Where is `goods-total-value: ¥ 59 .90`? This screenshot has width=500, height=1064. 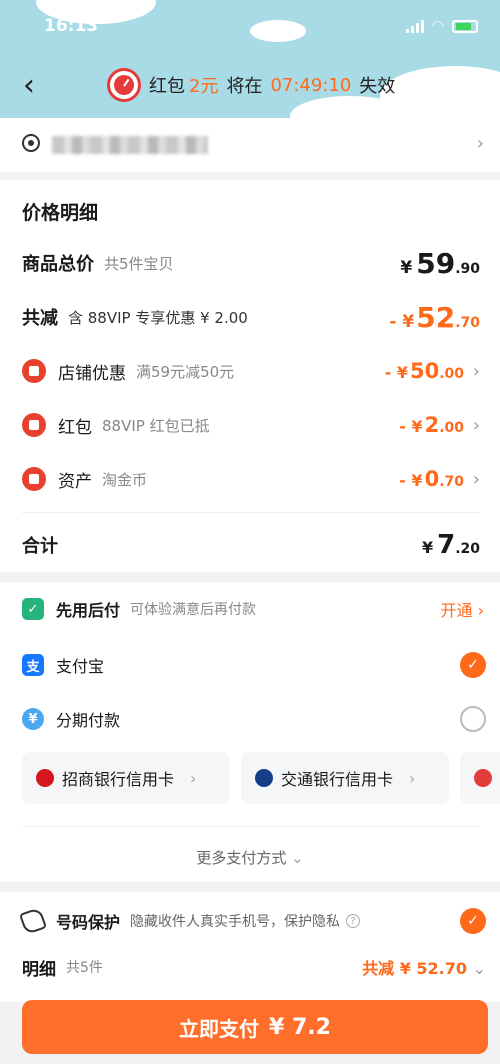 goods-total-value: ¥ 59 .90 is located at coordinates (440, 263).